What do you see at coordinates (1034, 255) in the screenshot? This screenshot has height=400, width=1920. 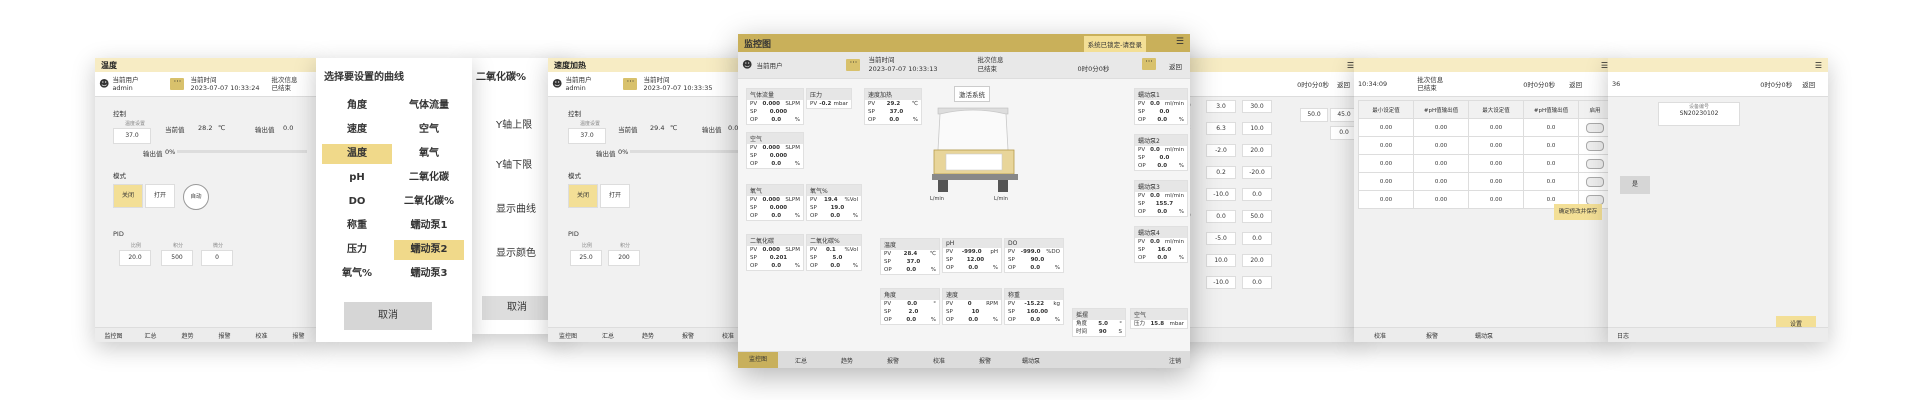 I see `card-do: DO PV -999.0 %DO SP 90.0 OP 0.0%` at bounding box center [1034, 255].